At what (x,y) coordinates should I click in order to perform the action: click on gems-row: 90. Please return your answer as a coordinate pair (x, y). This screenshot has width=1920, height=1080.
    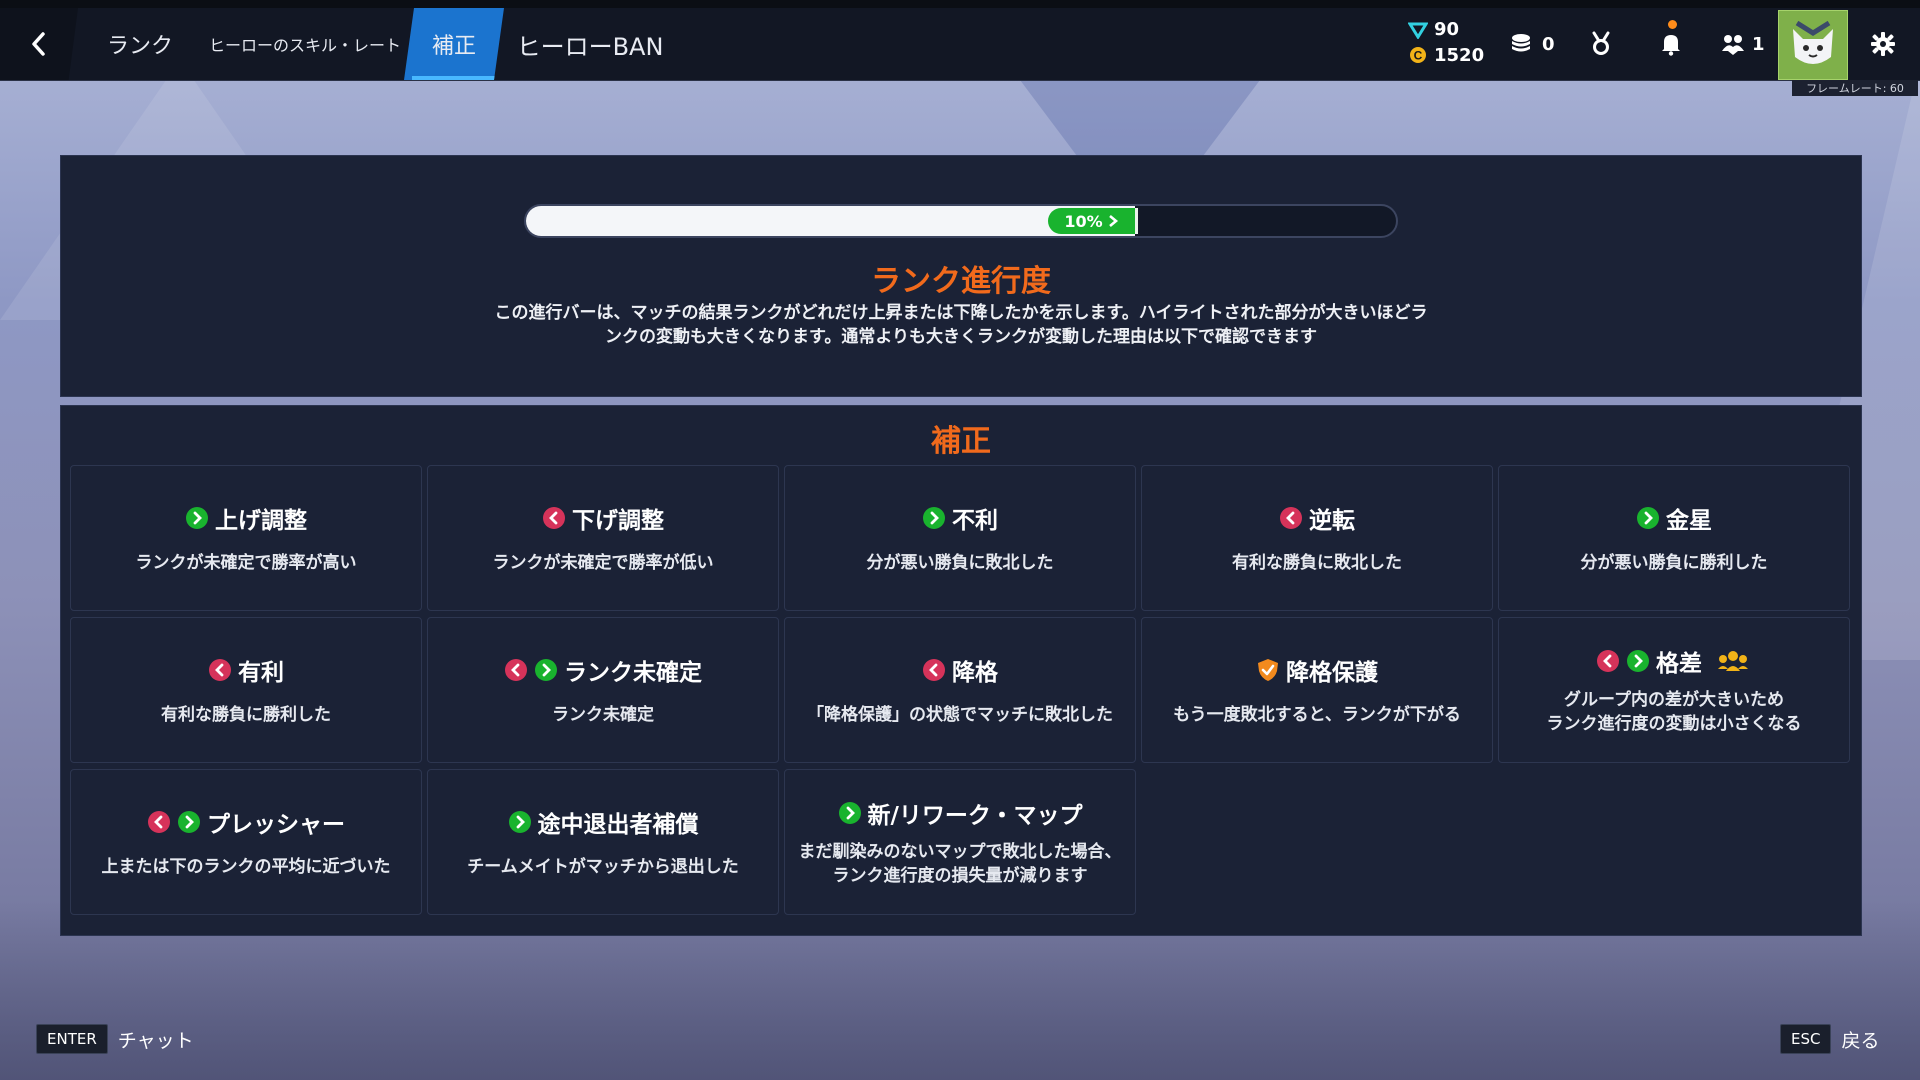
    Looking at the image, I should click on (1453, 29).